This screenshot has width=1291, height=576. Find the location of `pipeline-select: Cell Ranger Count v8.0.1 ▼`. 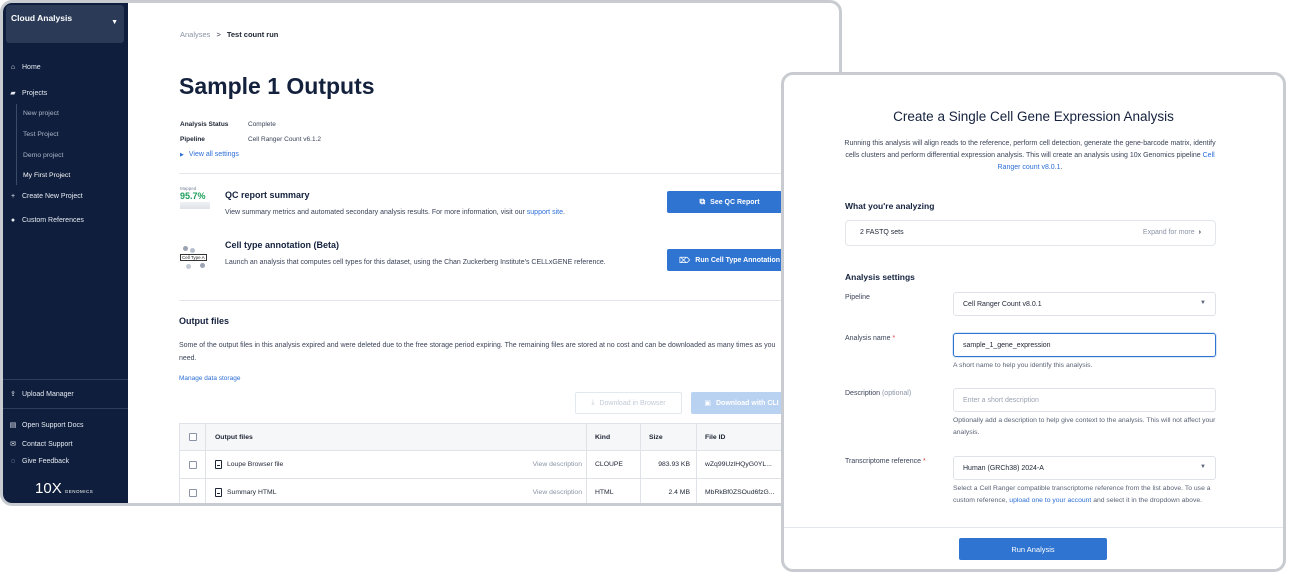

pipeline-select: Cell Ranger Count v8.0.1 ▼ is located at coordinates (1084, 304).